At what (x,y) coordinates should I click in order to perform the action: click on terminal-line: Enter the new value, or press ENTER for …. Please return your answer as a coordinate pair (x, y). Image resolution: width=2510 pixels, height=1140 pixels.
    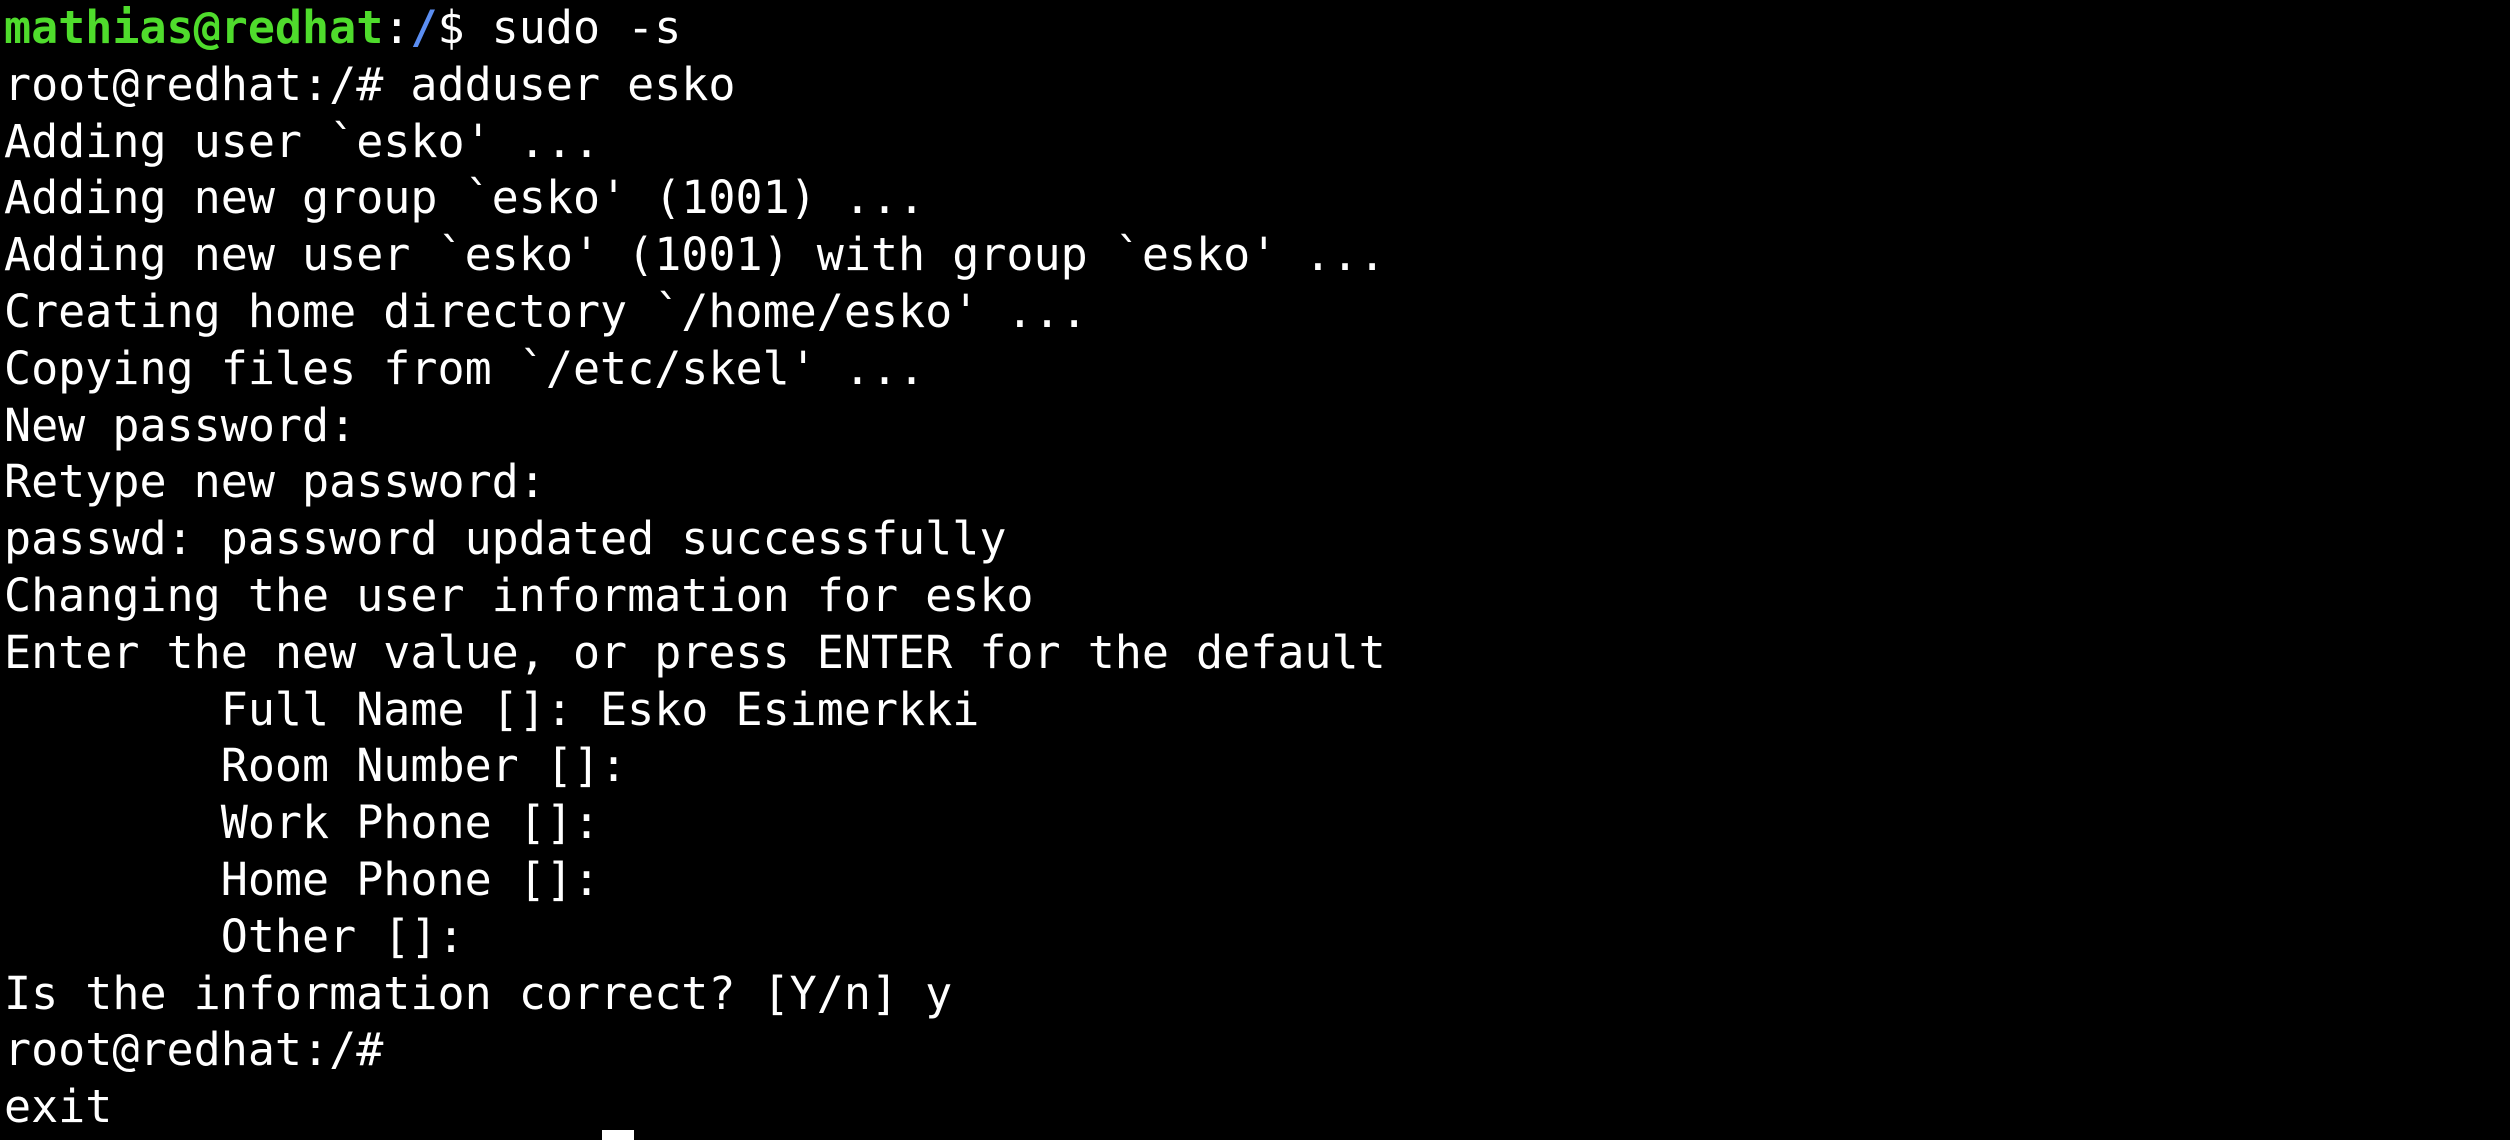
    Looking at the image, I should click on (695, 652).